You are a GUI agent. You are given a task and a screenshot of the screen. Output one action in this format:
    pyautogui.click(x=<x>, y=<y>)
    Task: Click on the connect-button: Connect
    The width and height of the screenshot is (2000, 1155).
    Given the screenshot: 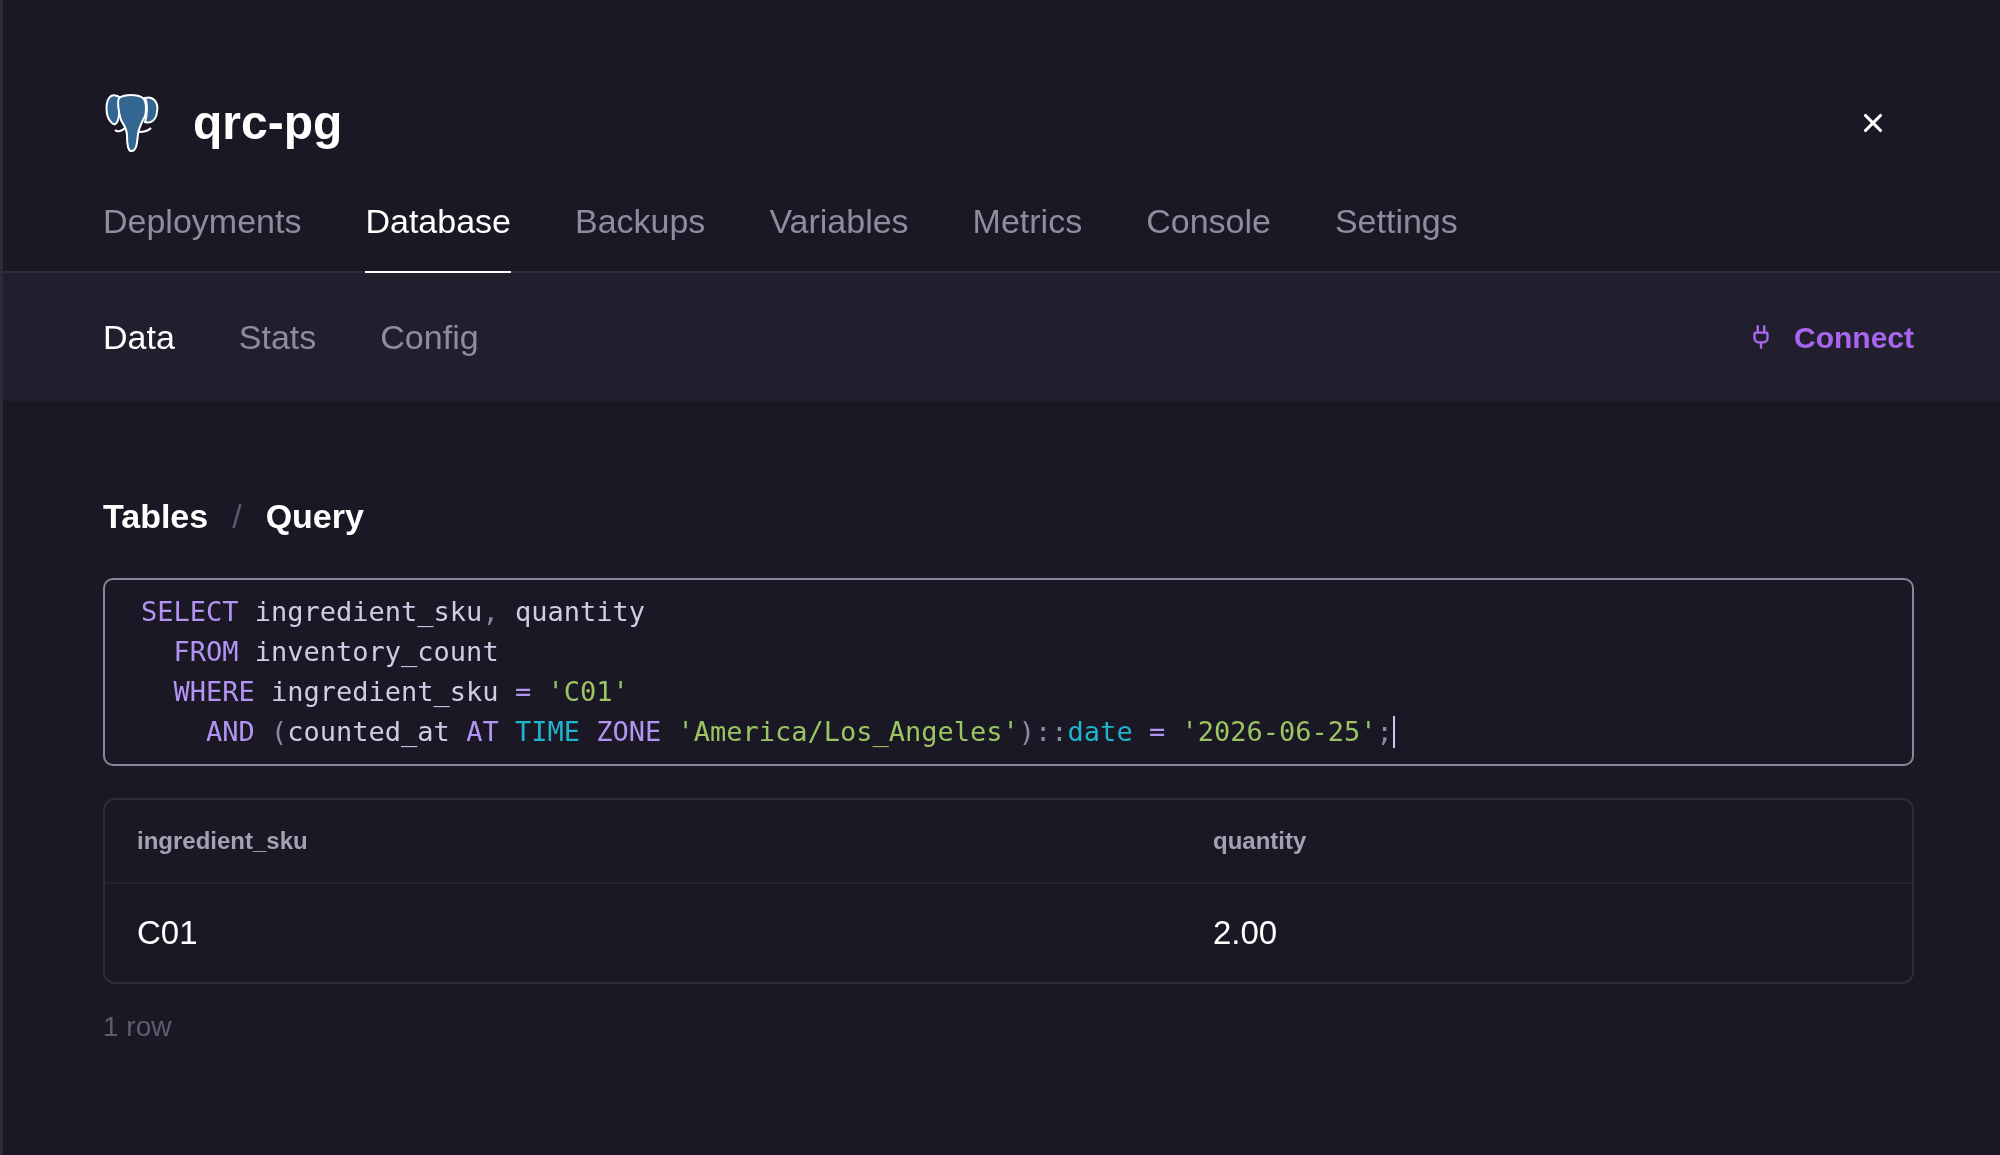 What is the action you would take?
    pyautogui.click(x=1831, y=337)
    